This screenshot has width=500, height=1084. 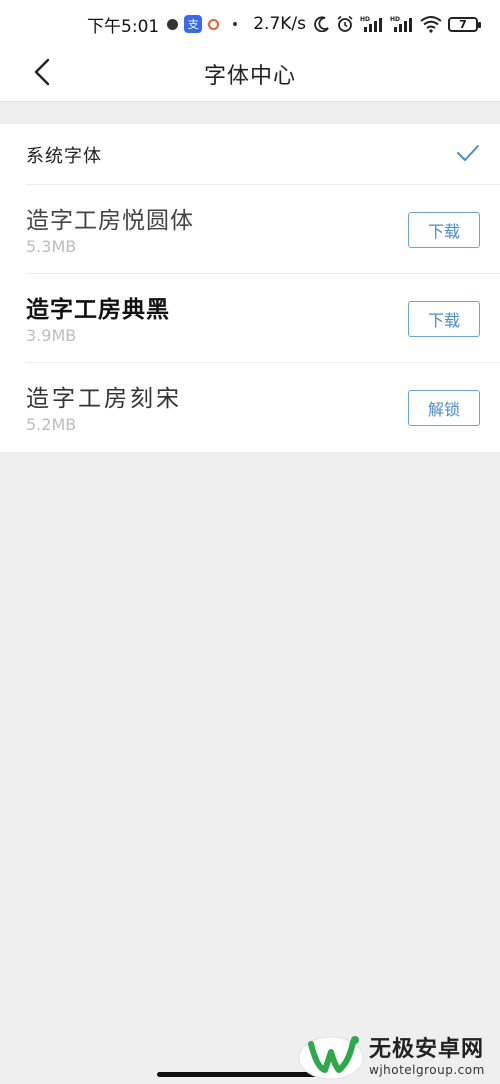 What do you see at coordinates (431, 24) in the screenshot?
I see `wifi-icon` at bounding box center [431, 24].